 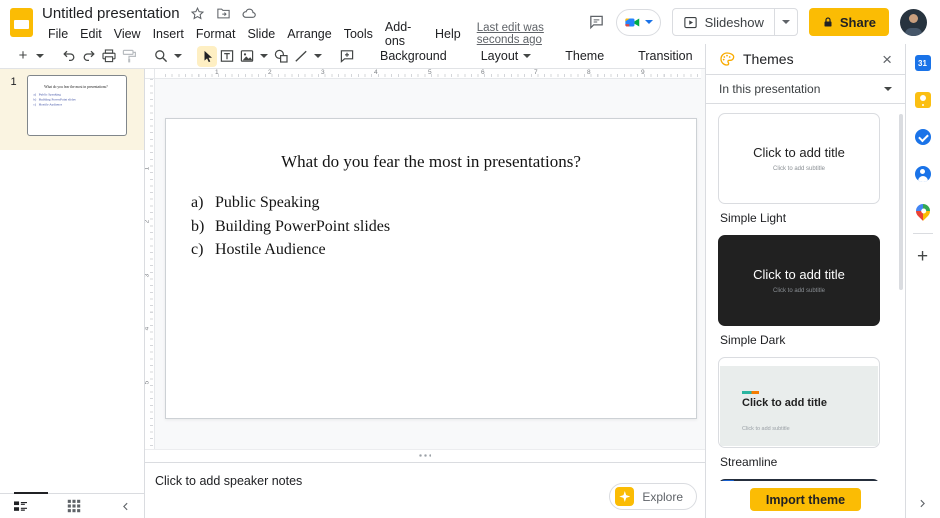 What do you see at coordinates (753, 218) in the screenshot?
I see `theme-name: Simple Light` at bounding box center [753, 218].